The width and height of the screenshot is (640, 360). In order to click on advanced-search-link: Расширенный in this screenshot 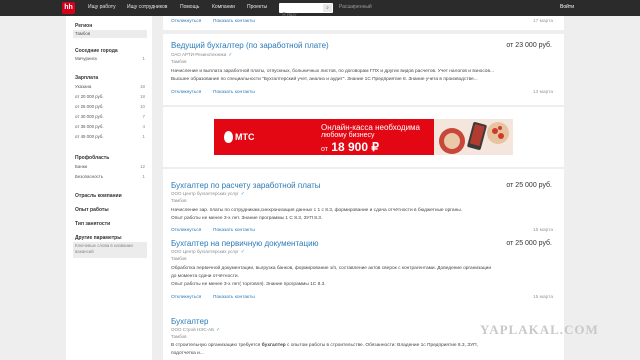, I will do `click(355, 7)`.